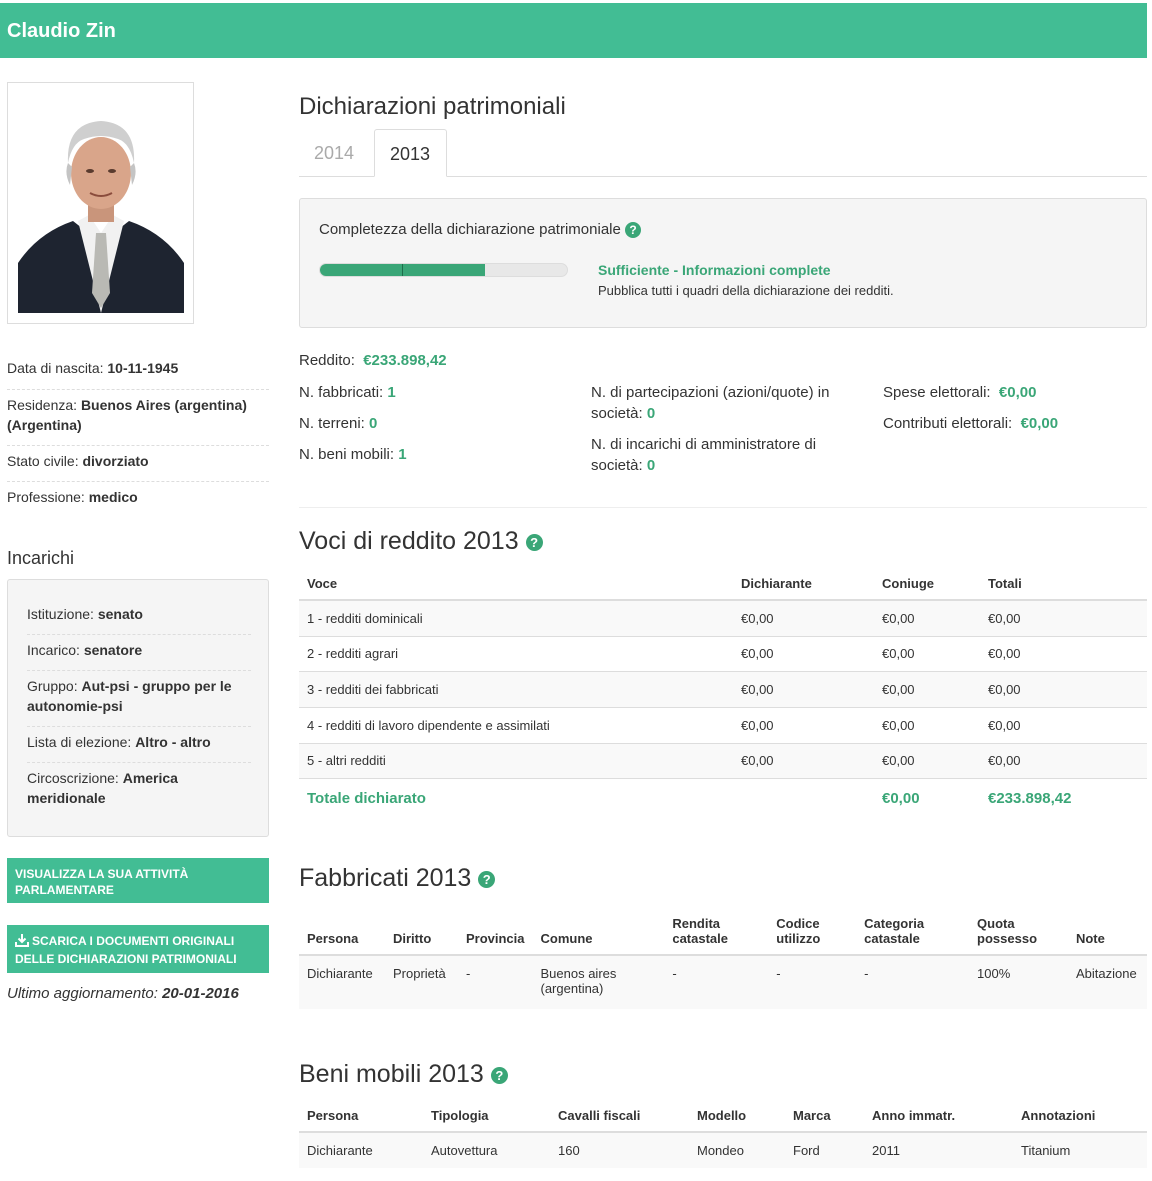 This screenshot has height=1181, width=1152. What do you see at coordinates (573, 30) in the screenshot?
I see `header-bar: Claudio Zin` at bounding box center [573, 30].